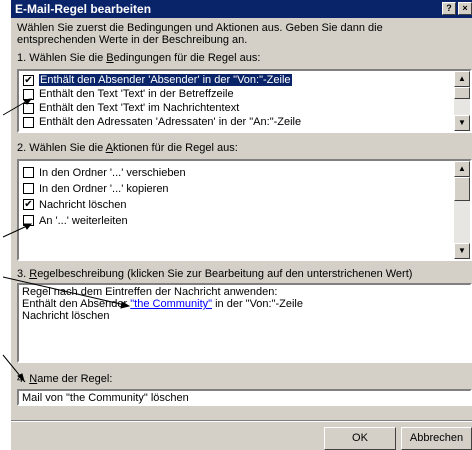 This screenshot has height=450, width=472. What do you see at coordinates (12, 366) in the screenshot?
I see `arrow-to-name` at bounding box center [12, 366].